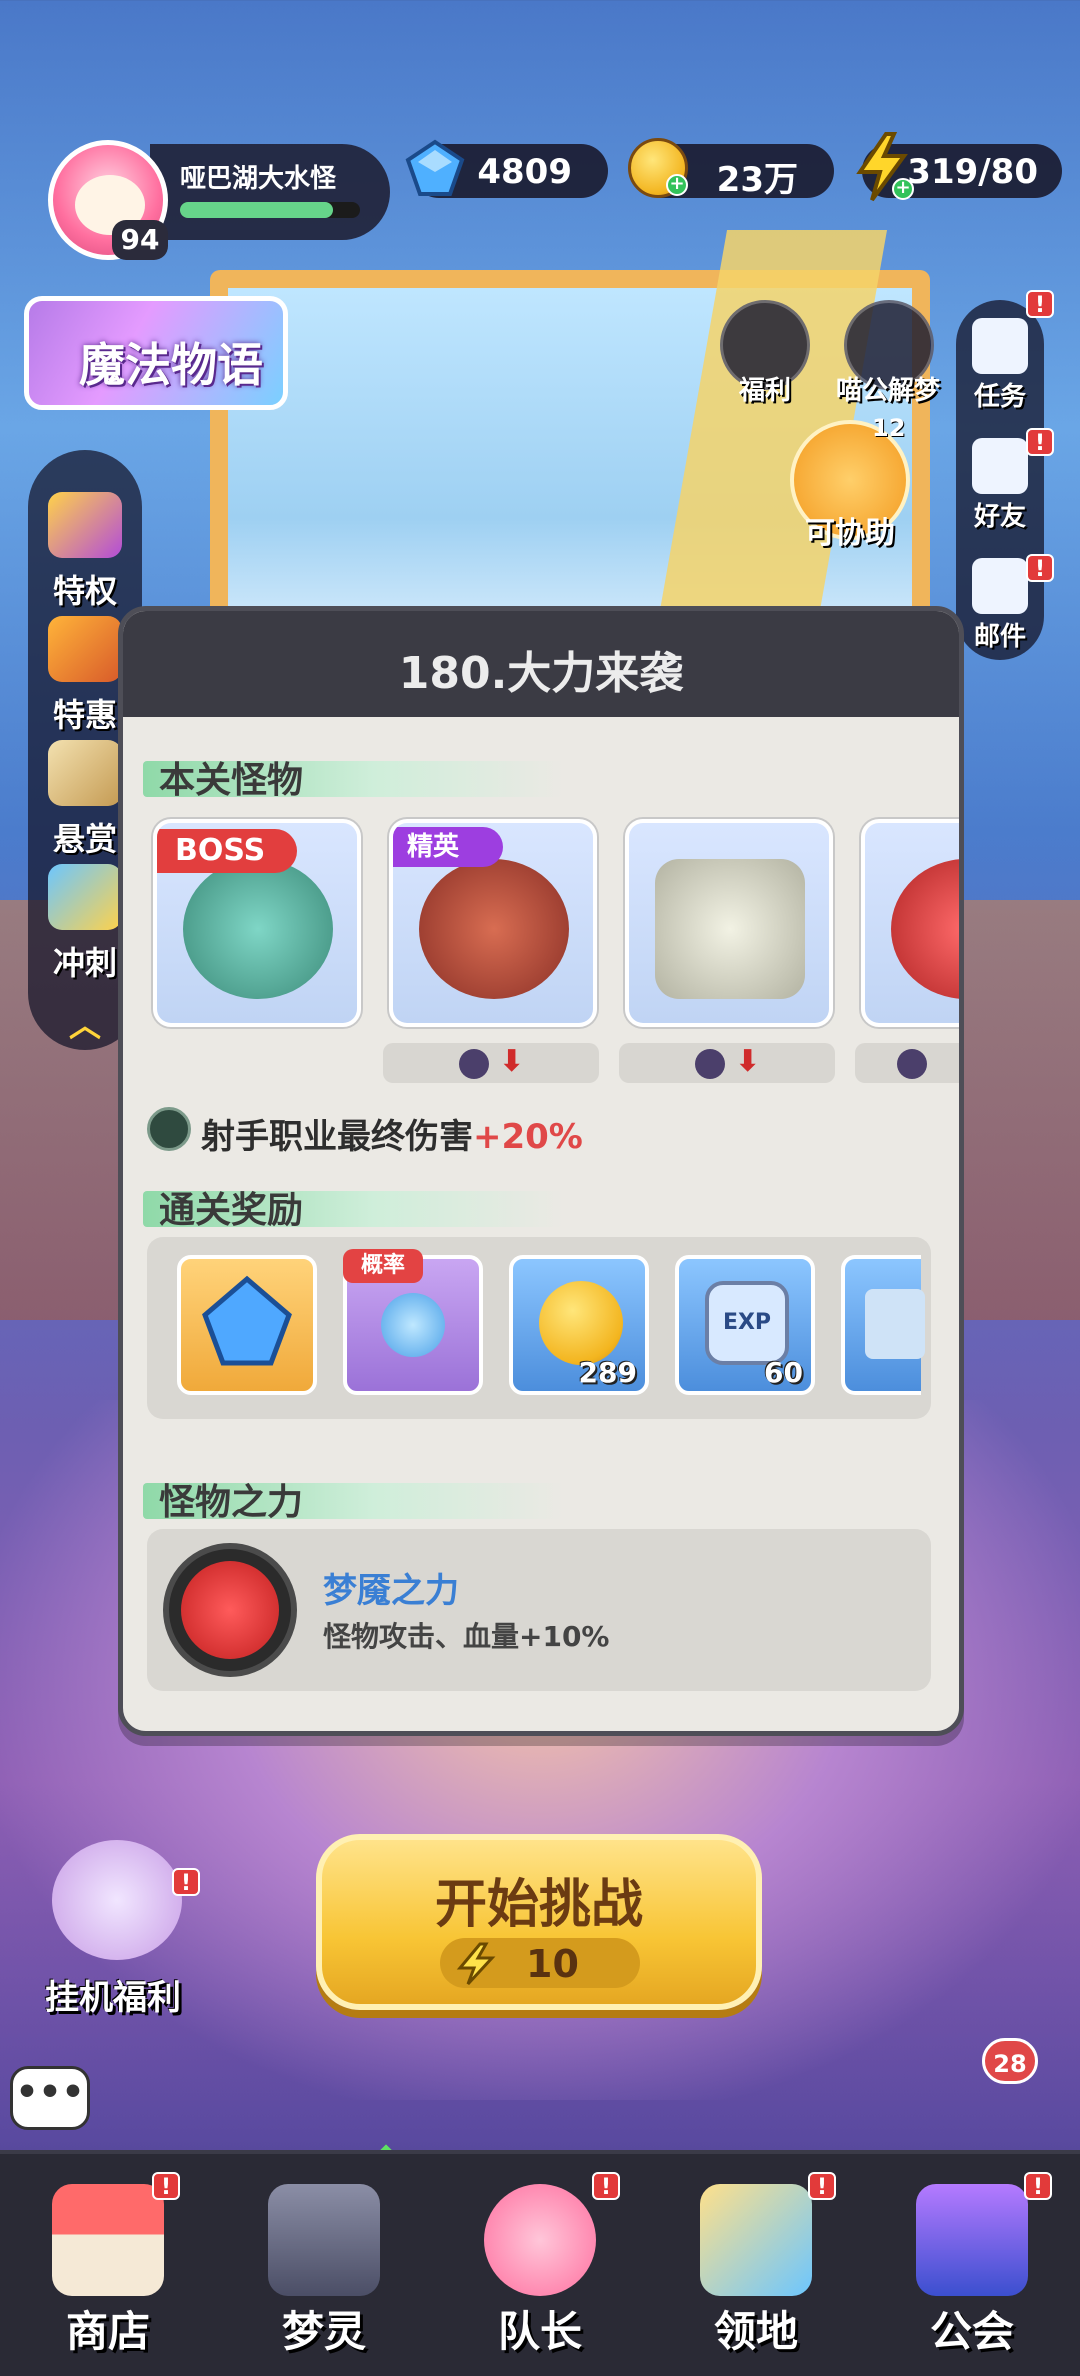 This screenshot has width=1080, height=2376. I want to click on nav-guild: ! 公会, so click(972, 2265).